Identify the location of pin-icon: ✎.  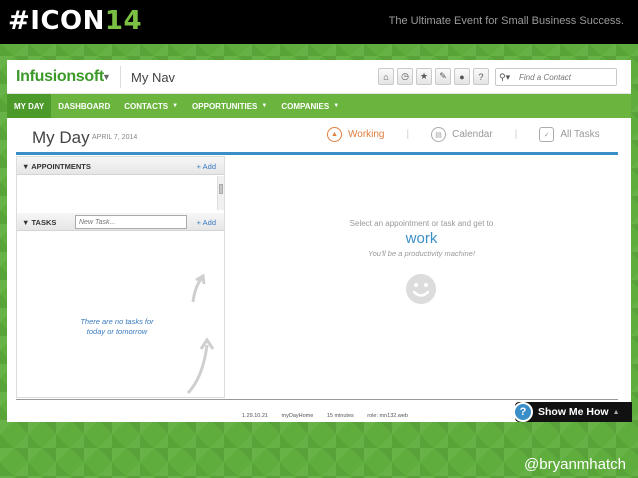
(443, 76).